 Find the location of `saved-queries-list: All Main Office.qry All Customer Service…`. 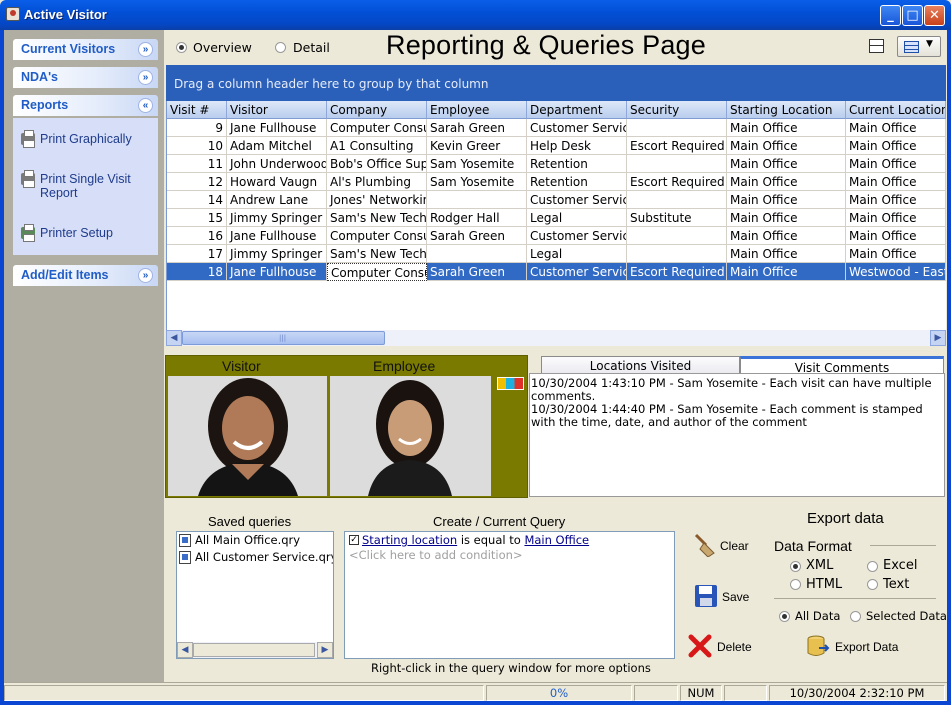

saved-queries-list: All Main Office.qry All Customer Service… is located at coordinates (255, 595).